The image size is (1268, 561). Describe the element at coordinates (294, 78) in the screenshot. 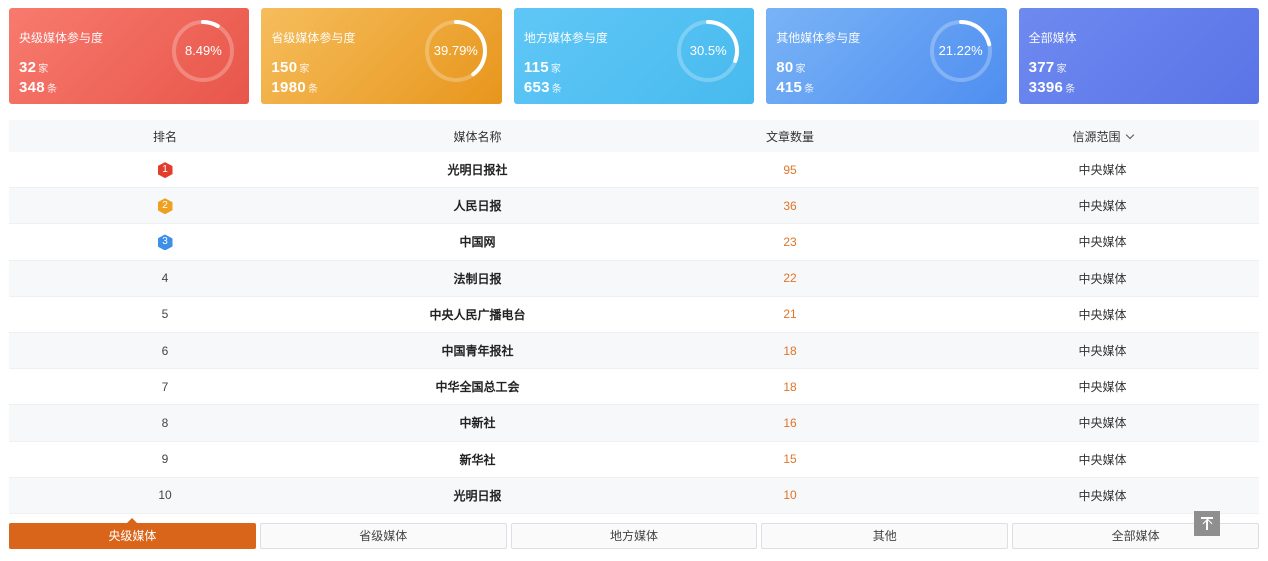

I see `card-counts: 150 家 1980 条` at that location.